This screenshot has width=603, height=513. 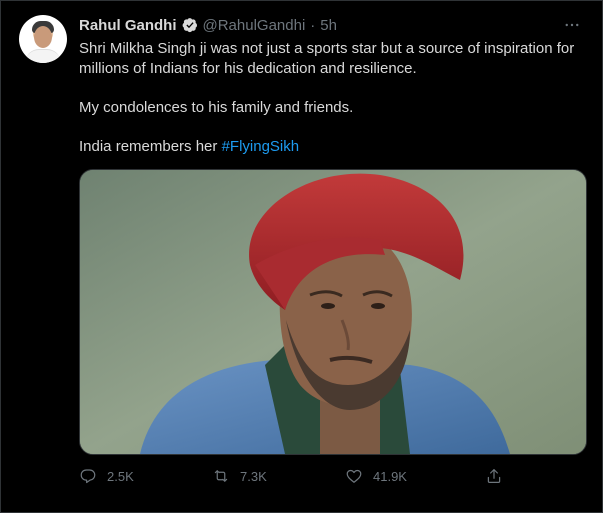 I want to click on reply-icon, so click(x=88, y=476).